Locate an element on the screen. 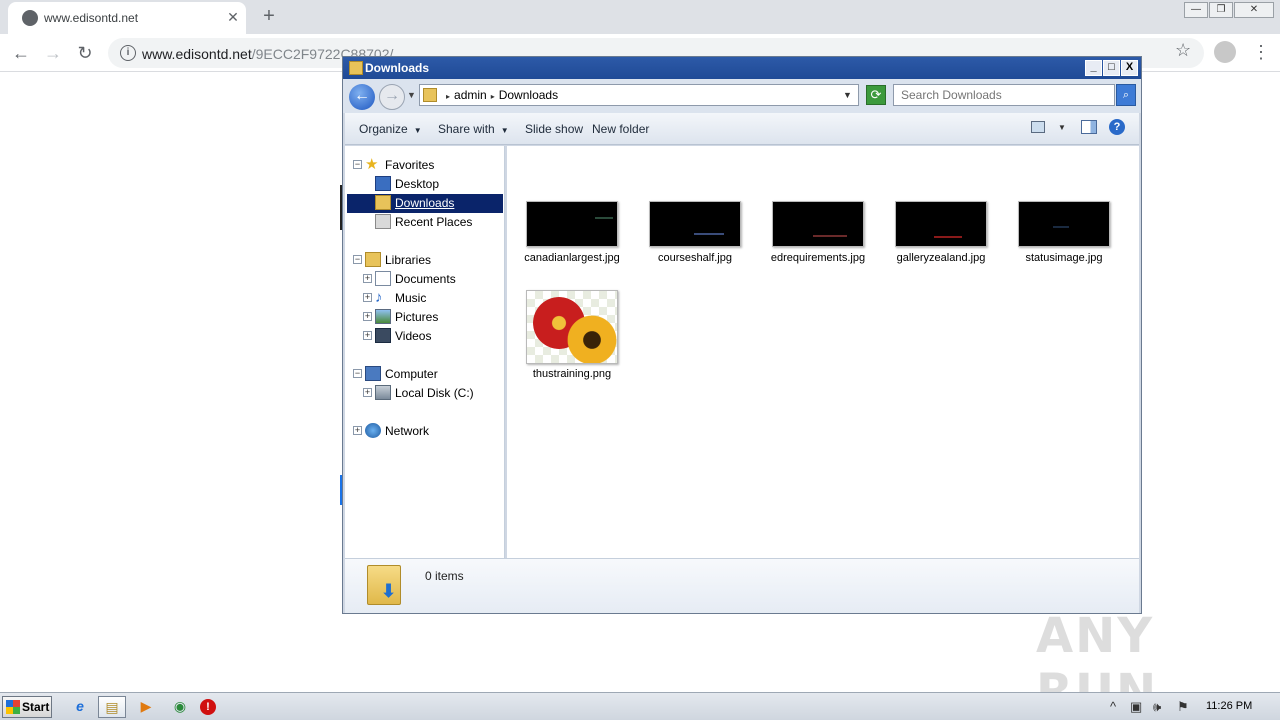 This screenshot has width=1280, height=720. preview-pane-icon is located at coordinates (1089, 127).